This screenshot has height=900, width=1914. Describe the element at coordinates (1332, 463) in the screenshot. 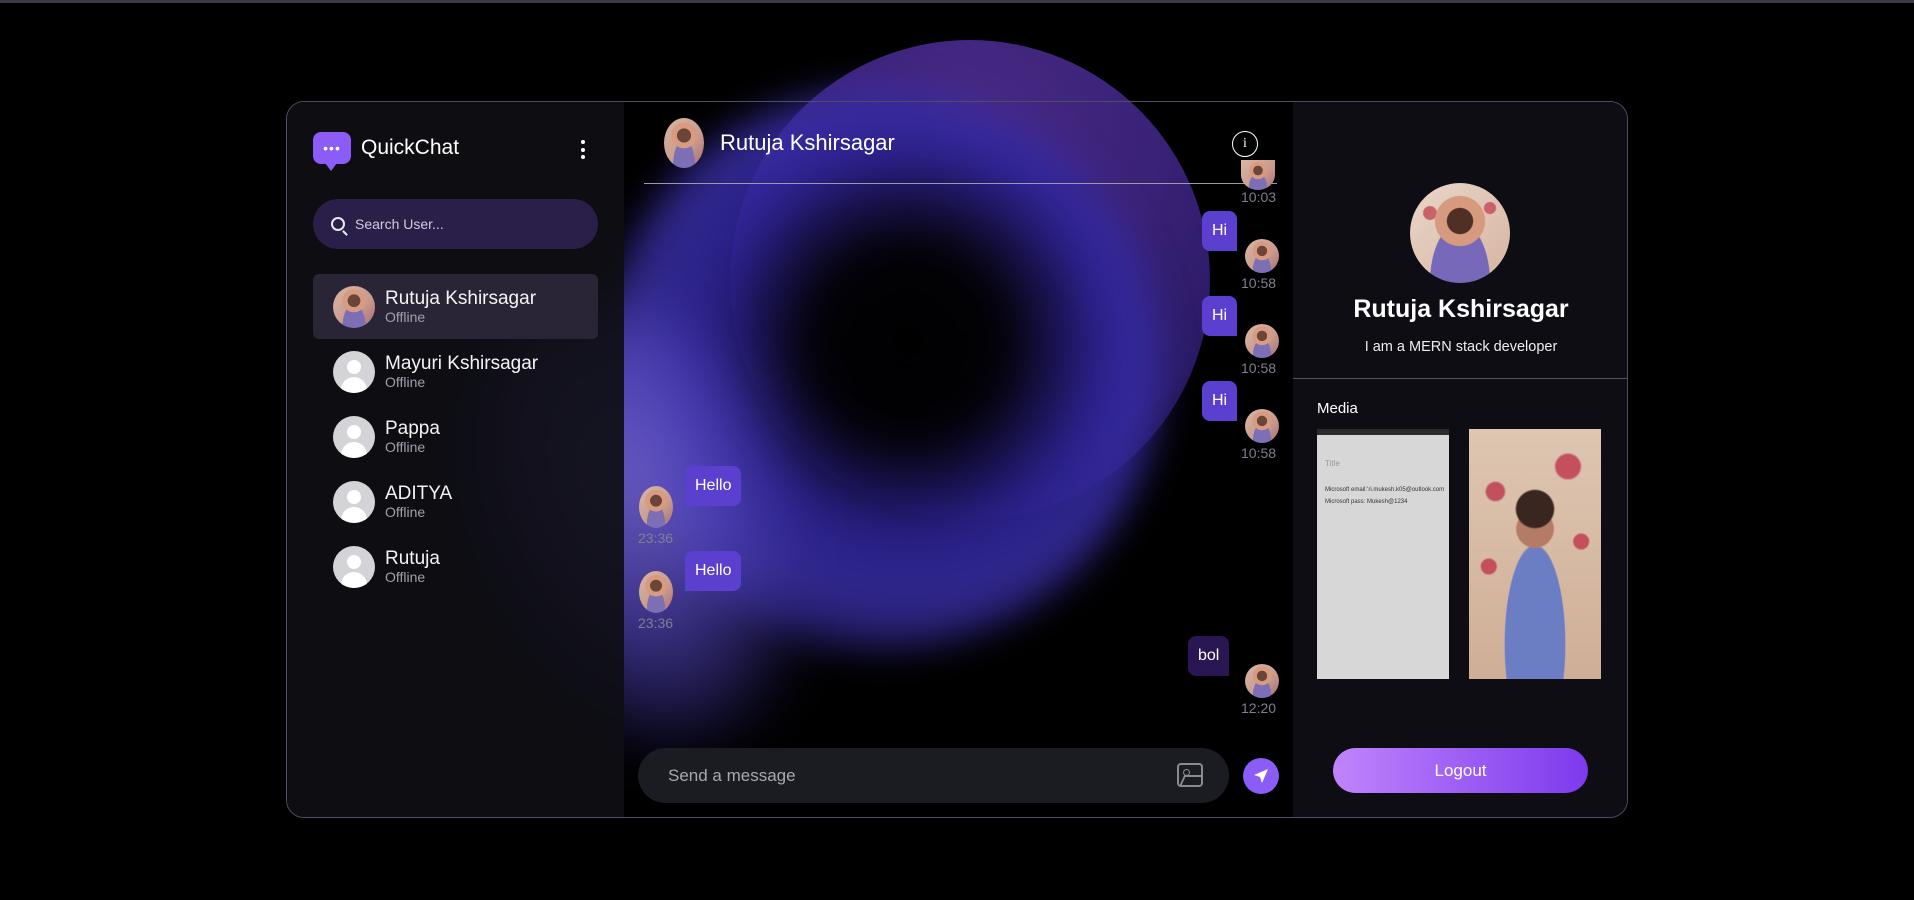

I see `media-text: Title` at that location.